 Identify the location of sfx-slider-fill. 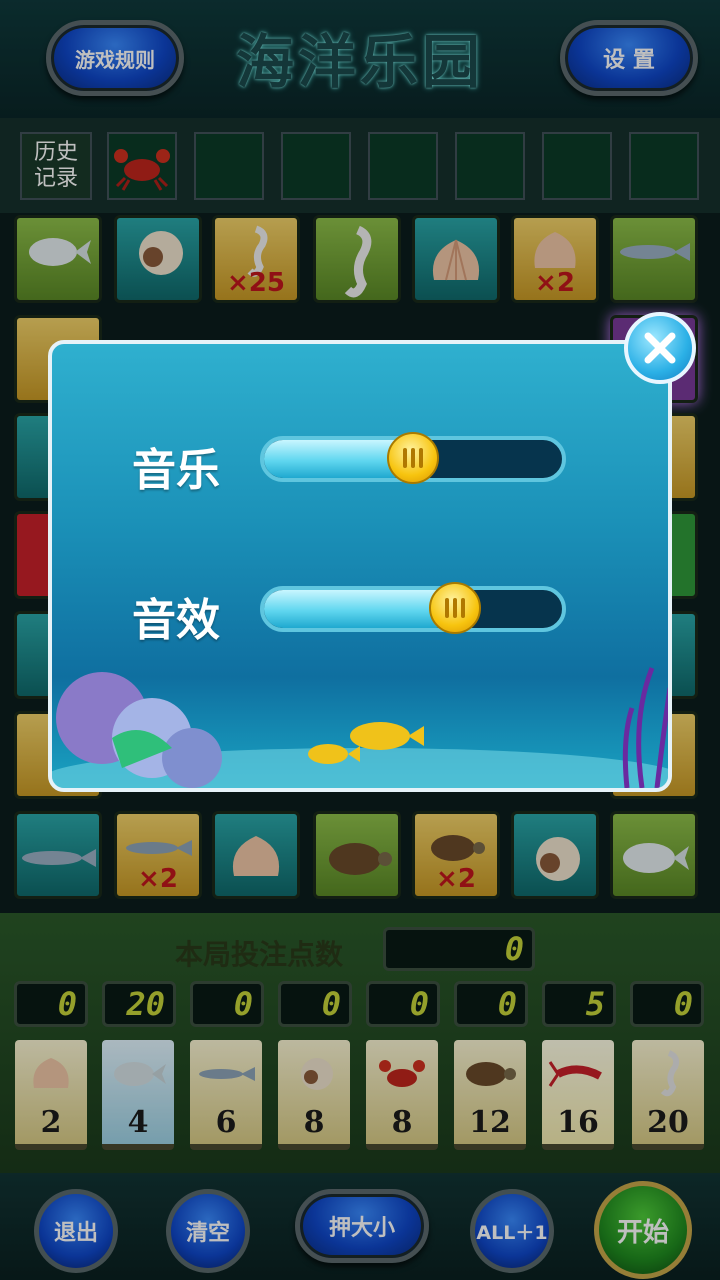
(359, 609).